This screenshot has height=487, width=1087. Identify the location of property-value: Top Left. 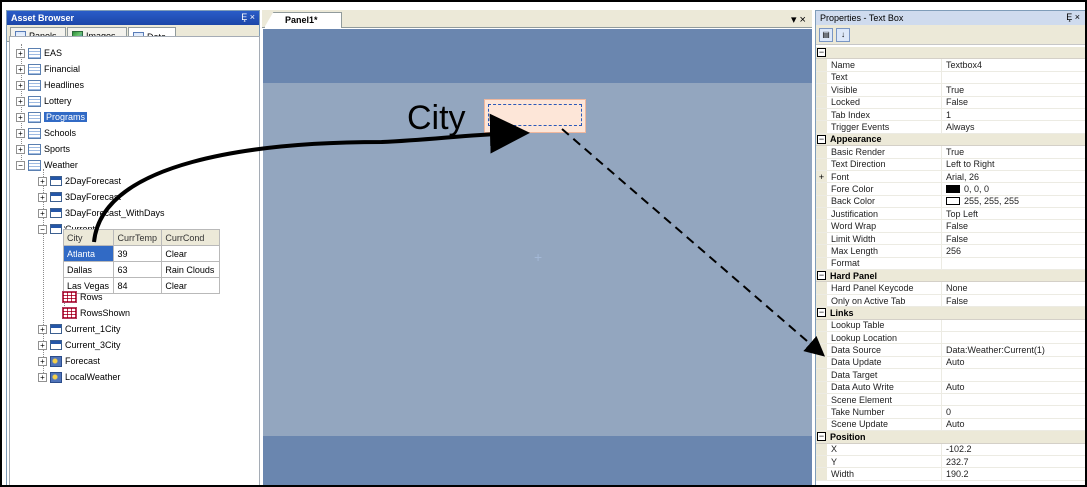
(960, 213).